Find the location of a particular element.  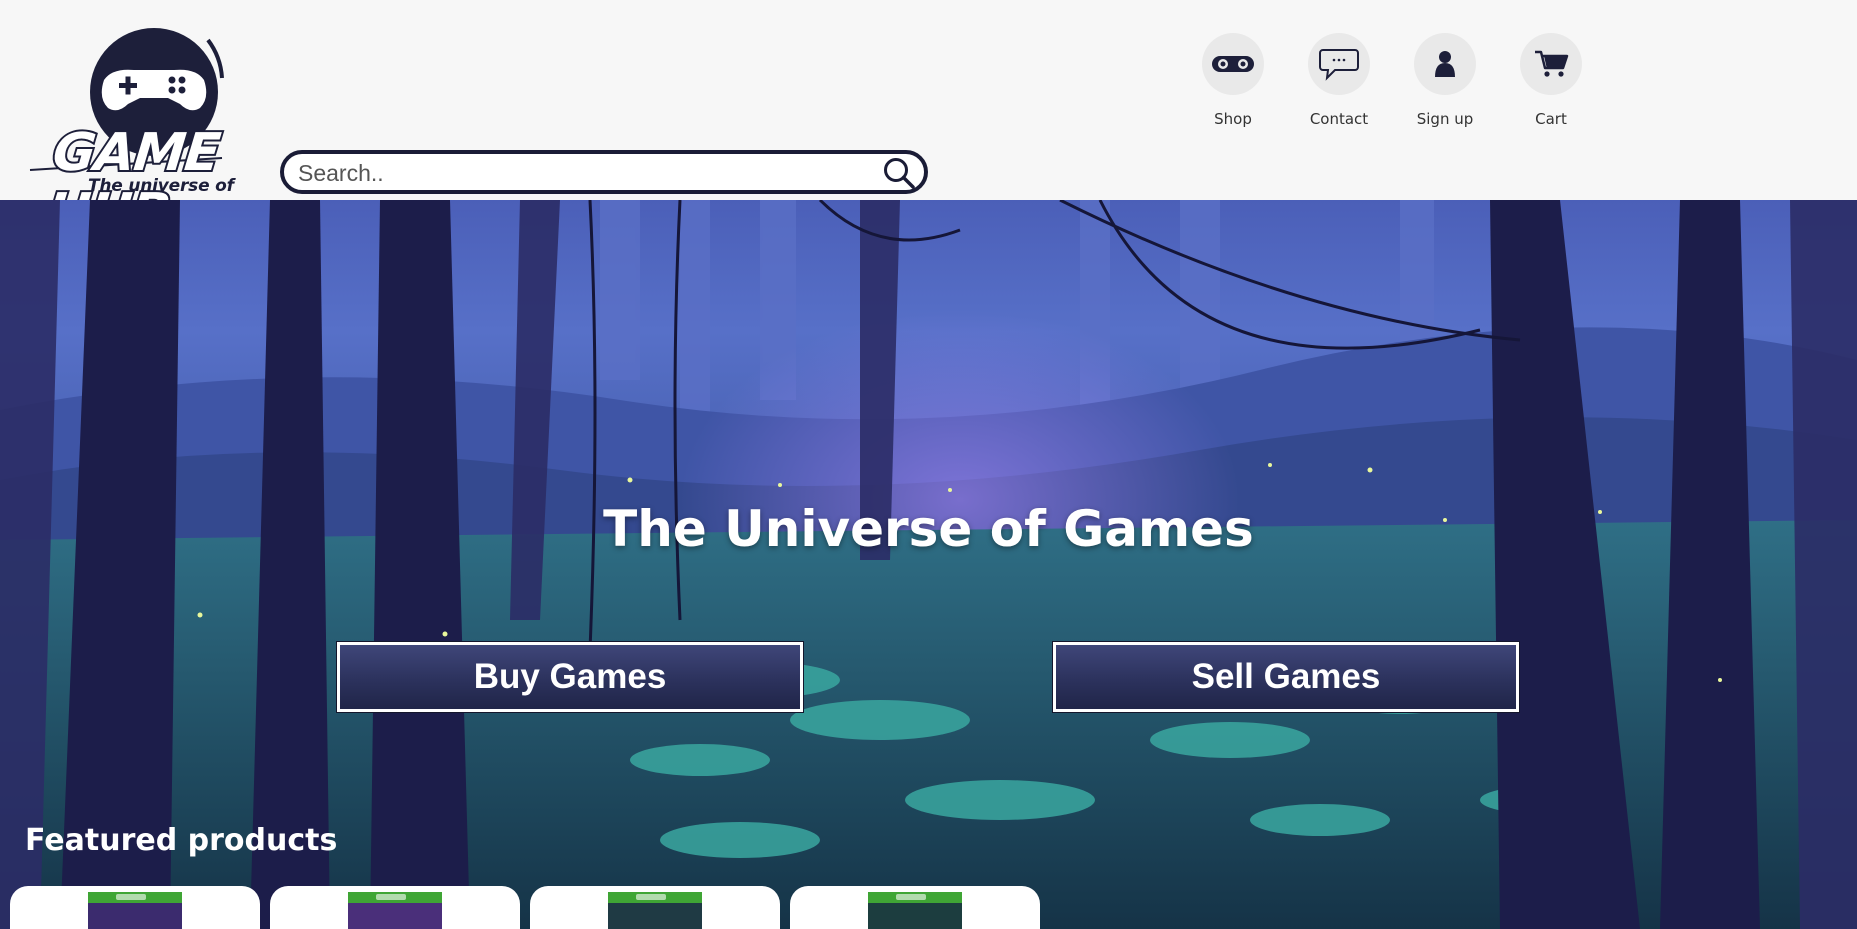

user-icon is located at coordinates (1445, 64).